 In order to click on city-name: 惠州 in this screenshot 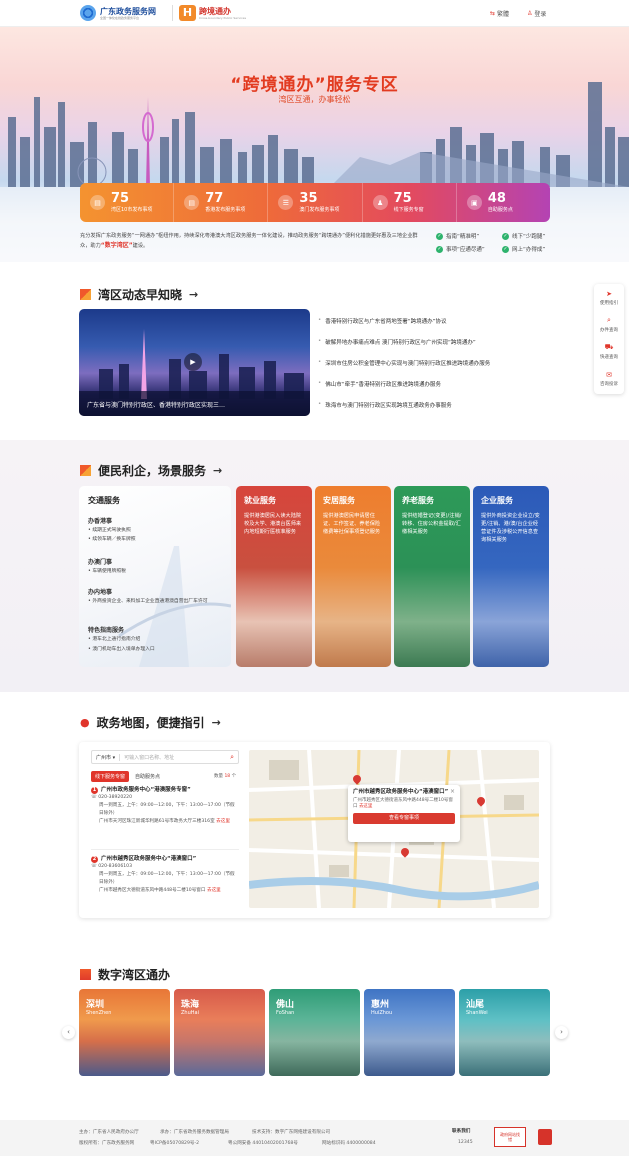, I will do `click(380, 1005)`.